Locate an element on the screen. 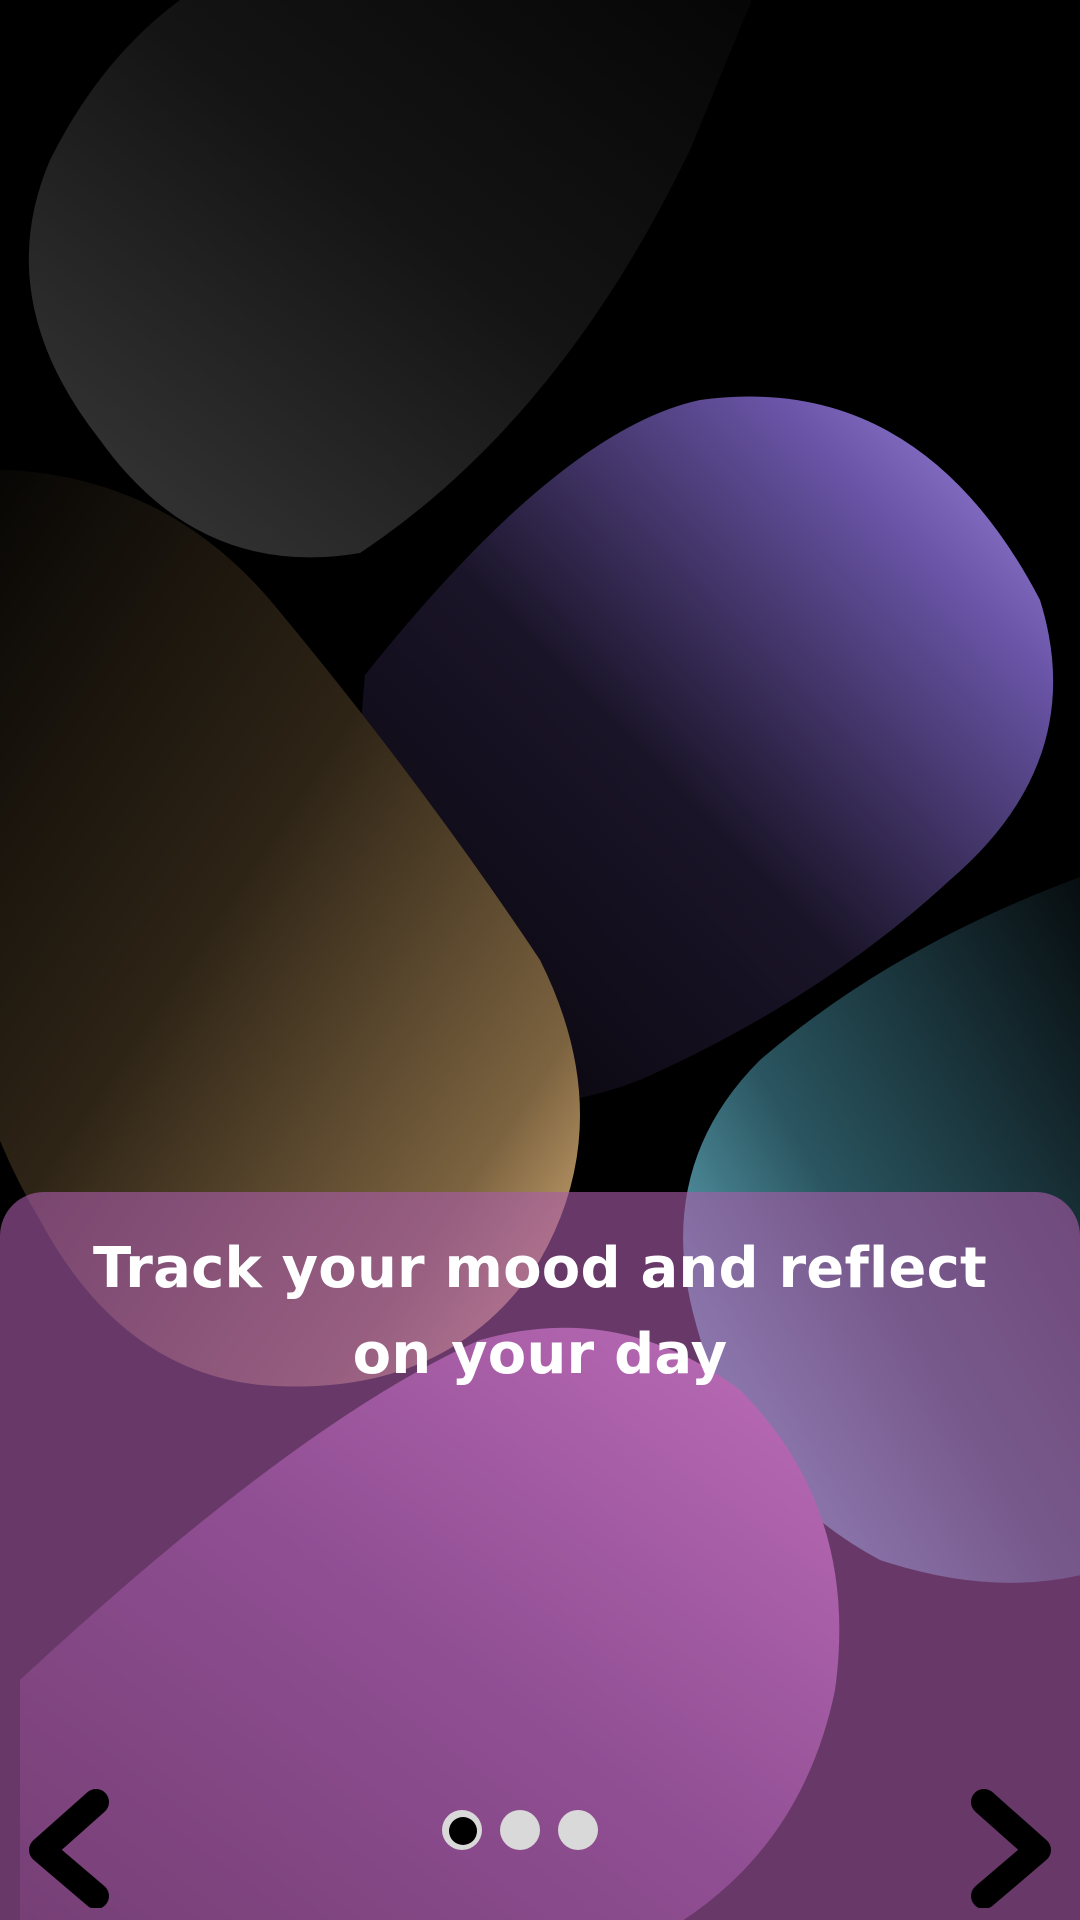  onboarding-headline: Track your mood and reflect on your day is located at coordinates (540, 1312).